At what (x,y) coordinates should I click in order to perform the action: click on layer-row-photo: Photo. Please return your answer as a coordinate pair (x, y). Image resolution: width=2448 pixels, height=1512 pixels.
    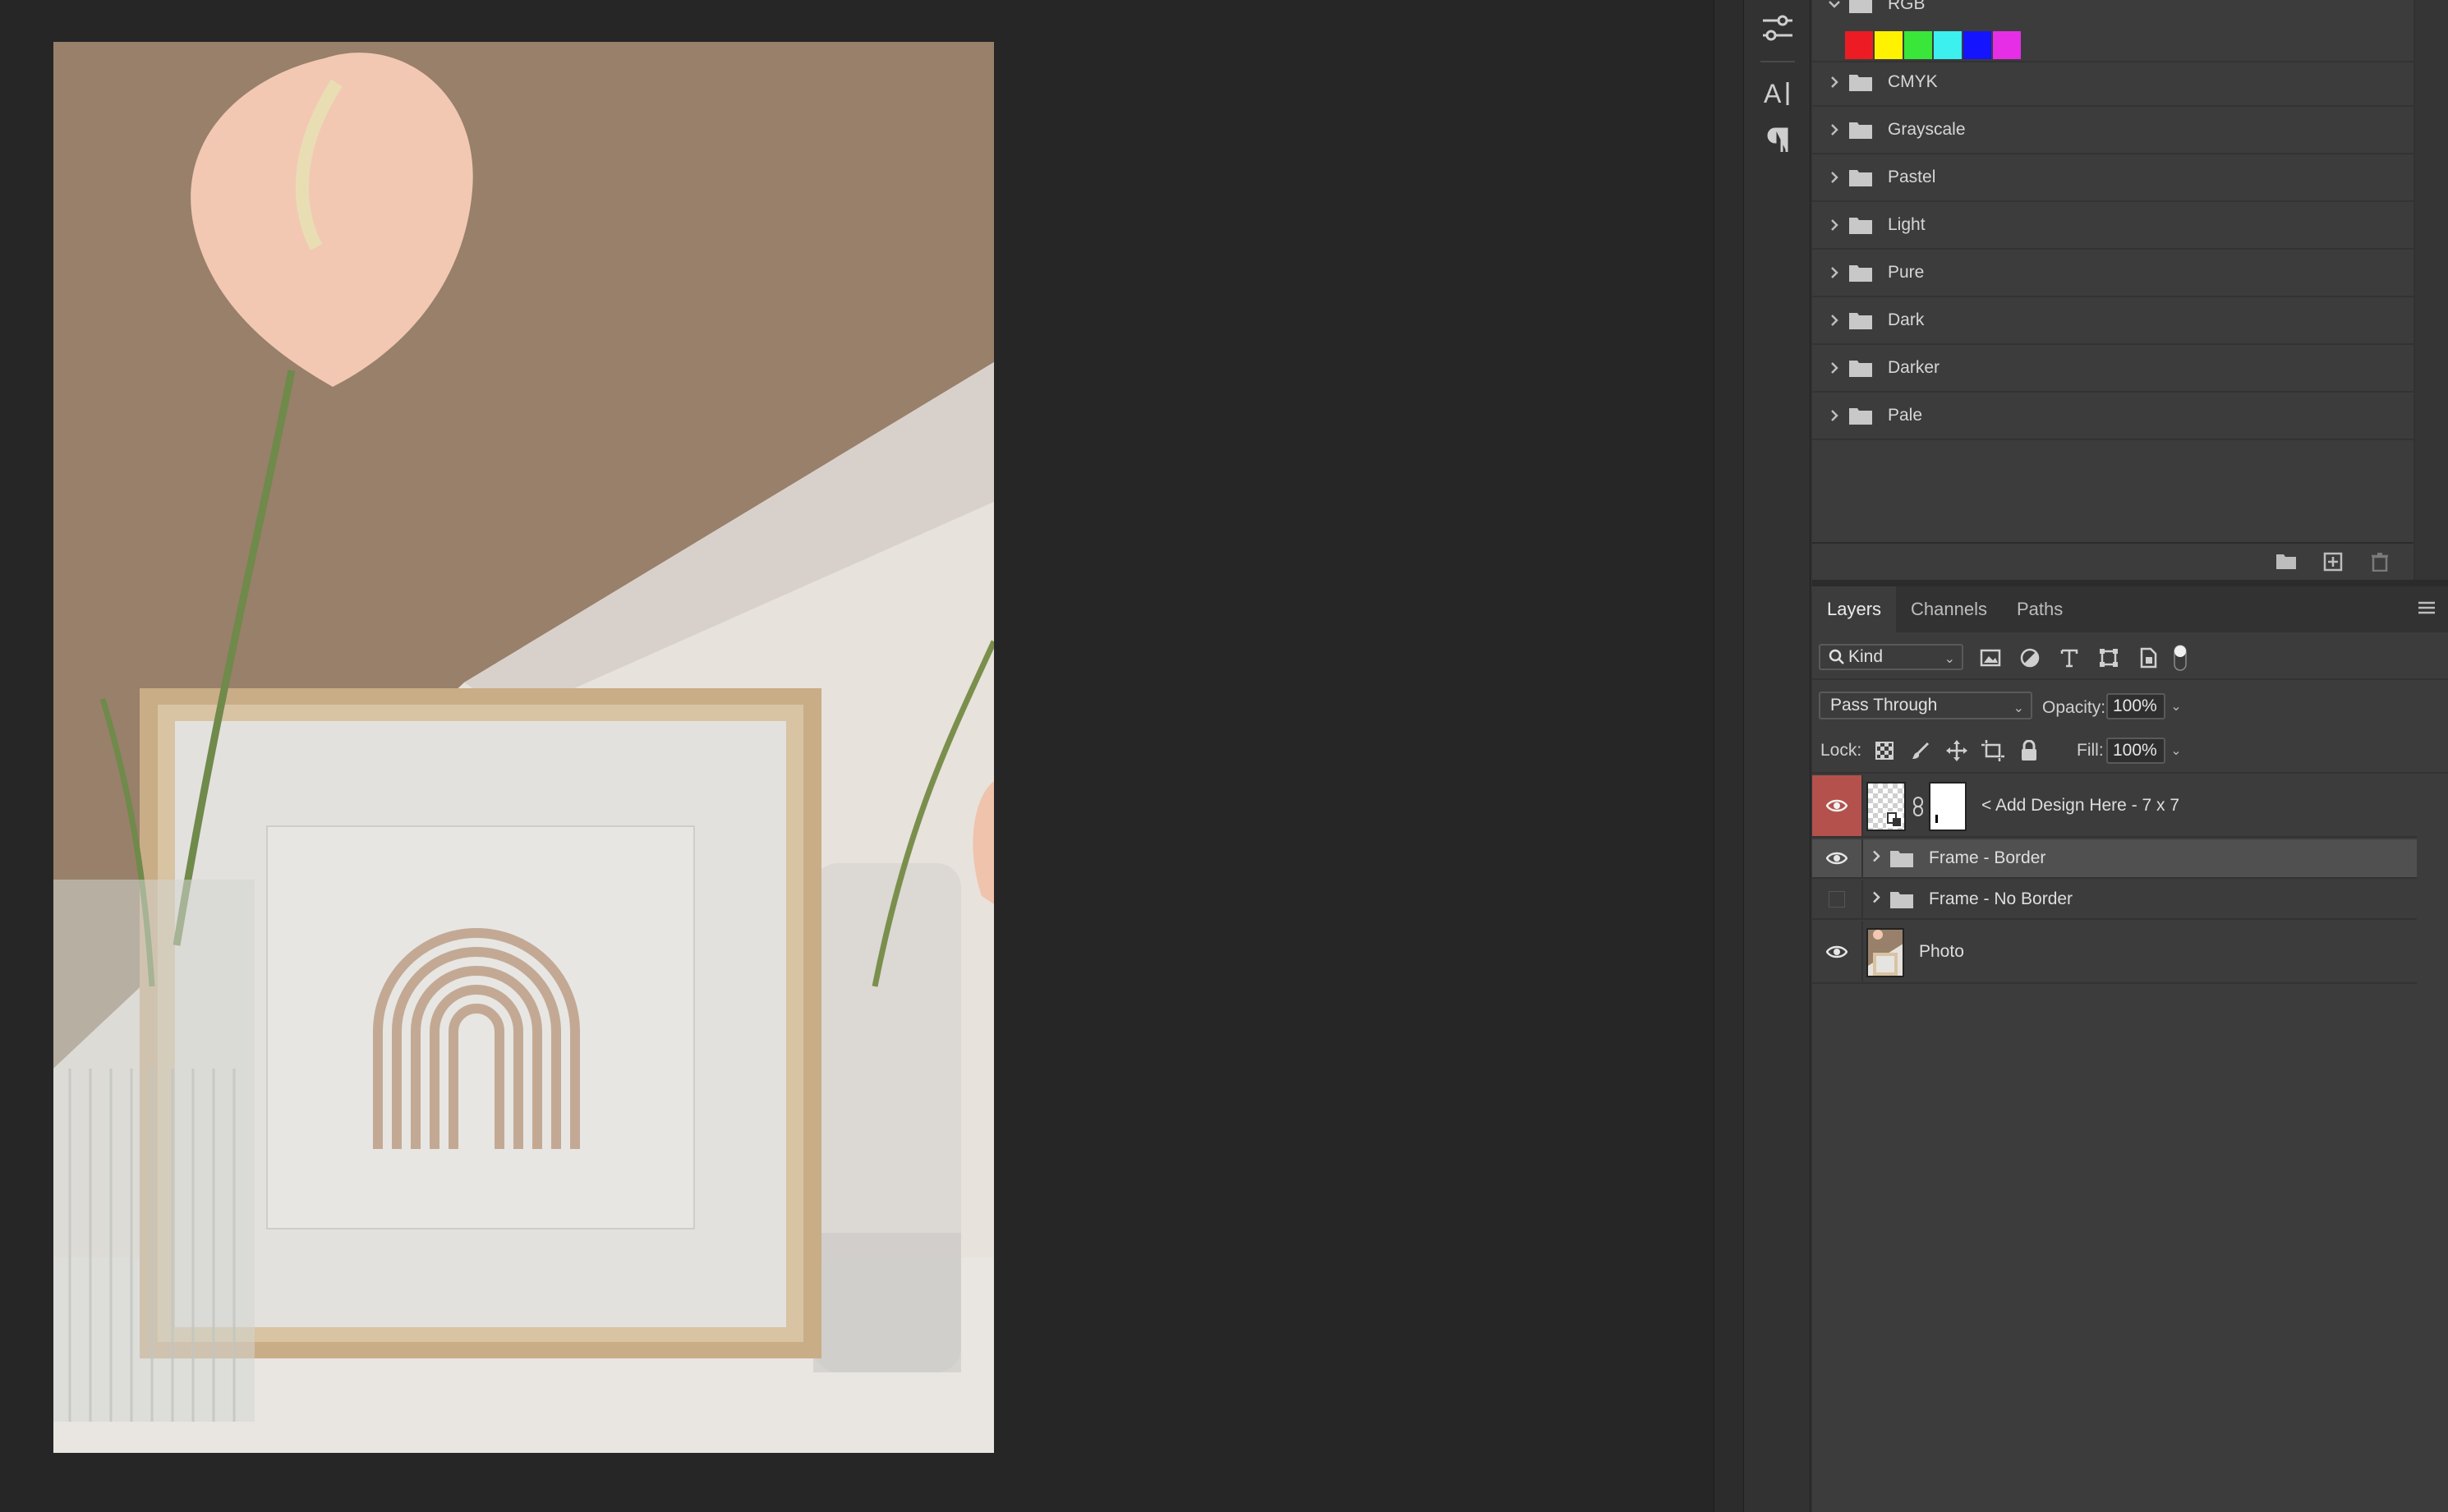
    Looking at the image, I should click on (2114, 952).